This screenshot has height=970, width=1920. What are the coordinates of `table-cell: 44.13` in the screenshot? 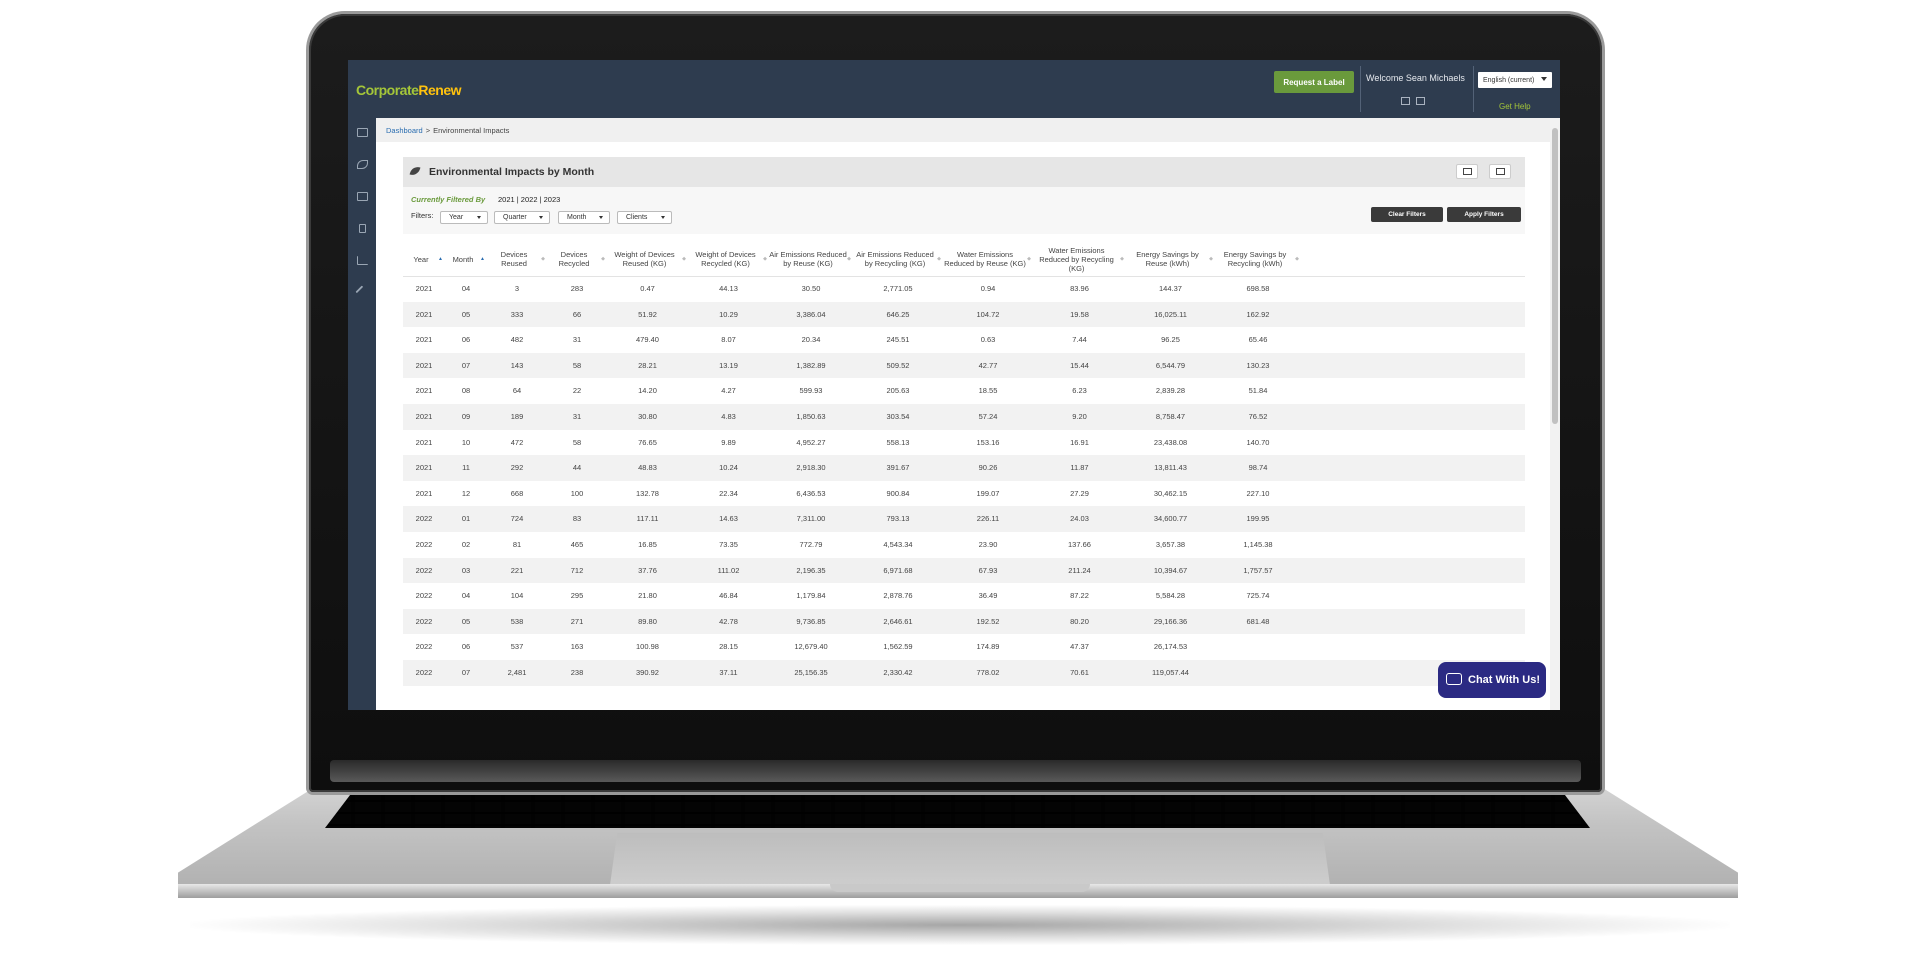 It's located at (728, 288).